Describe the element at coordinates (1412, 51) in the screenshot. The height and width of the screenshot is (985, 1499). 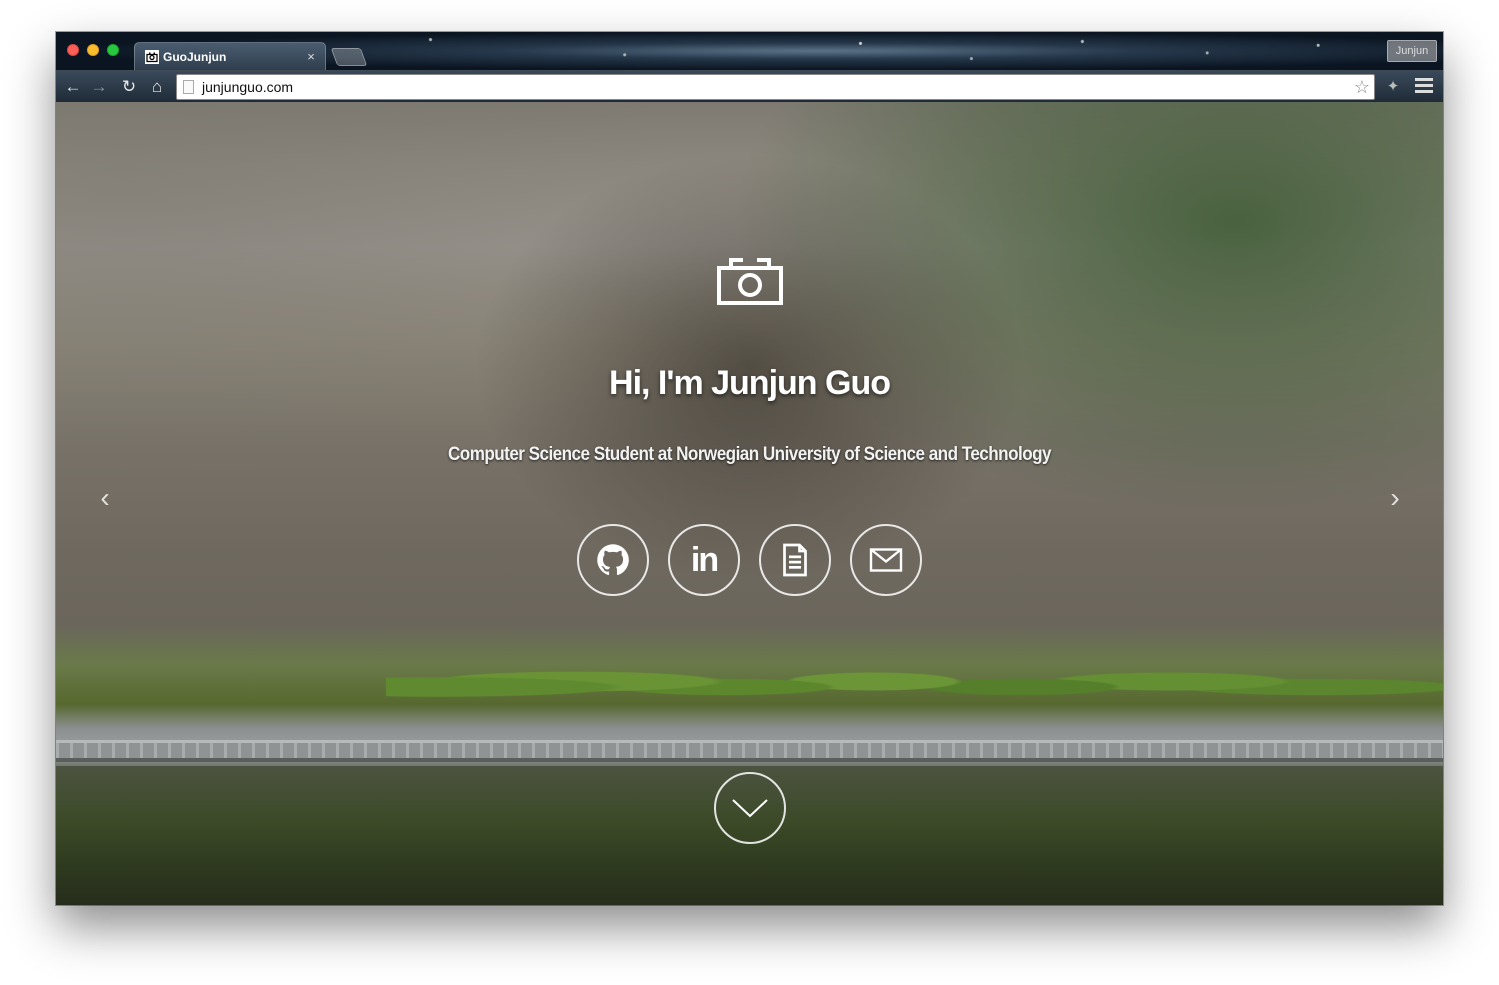
I see `profile-button: Junjun` at that location.